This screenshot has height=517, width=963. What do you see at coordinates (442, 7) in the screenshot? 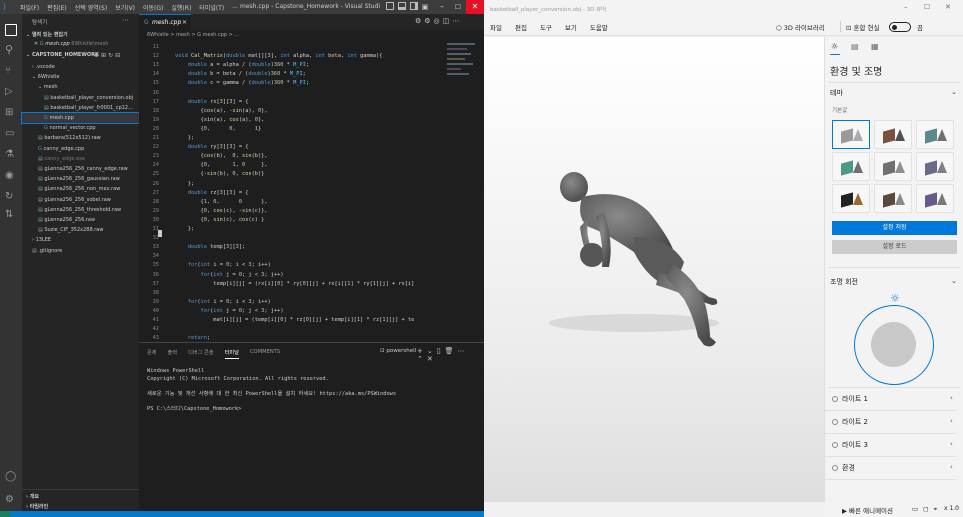
I see `minimize-button: –` at bounding box center [442, 7].